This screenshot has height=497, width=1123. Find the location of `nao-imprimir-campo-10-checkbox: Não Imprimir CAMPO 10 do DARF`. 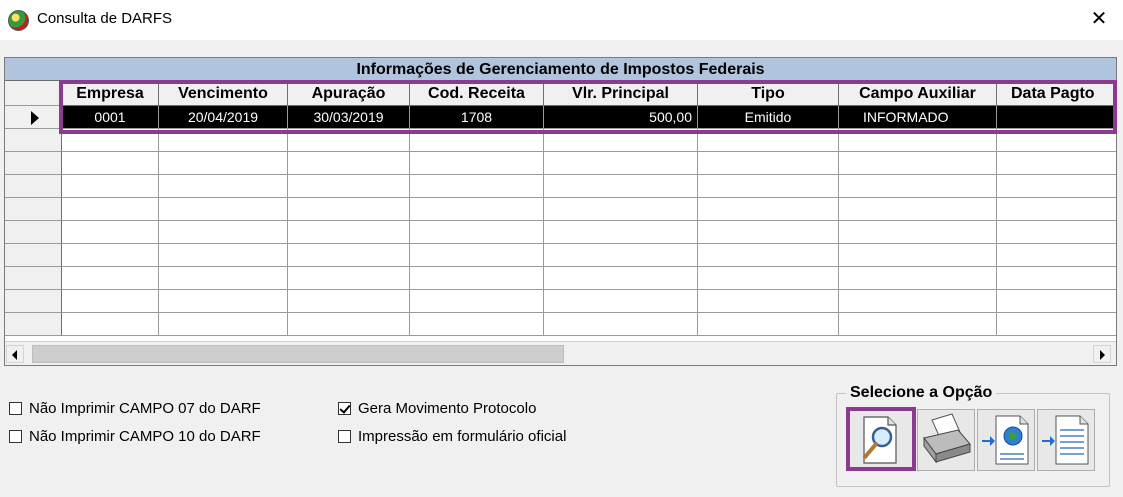

nao-imprimir-campo-10-checkbox: Não Imprimir CAMPO 10 do DARF is located at coordinates (135, 436).